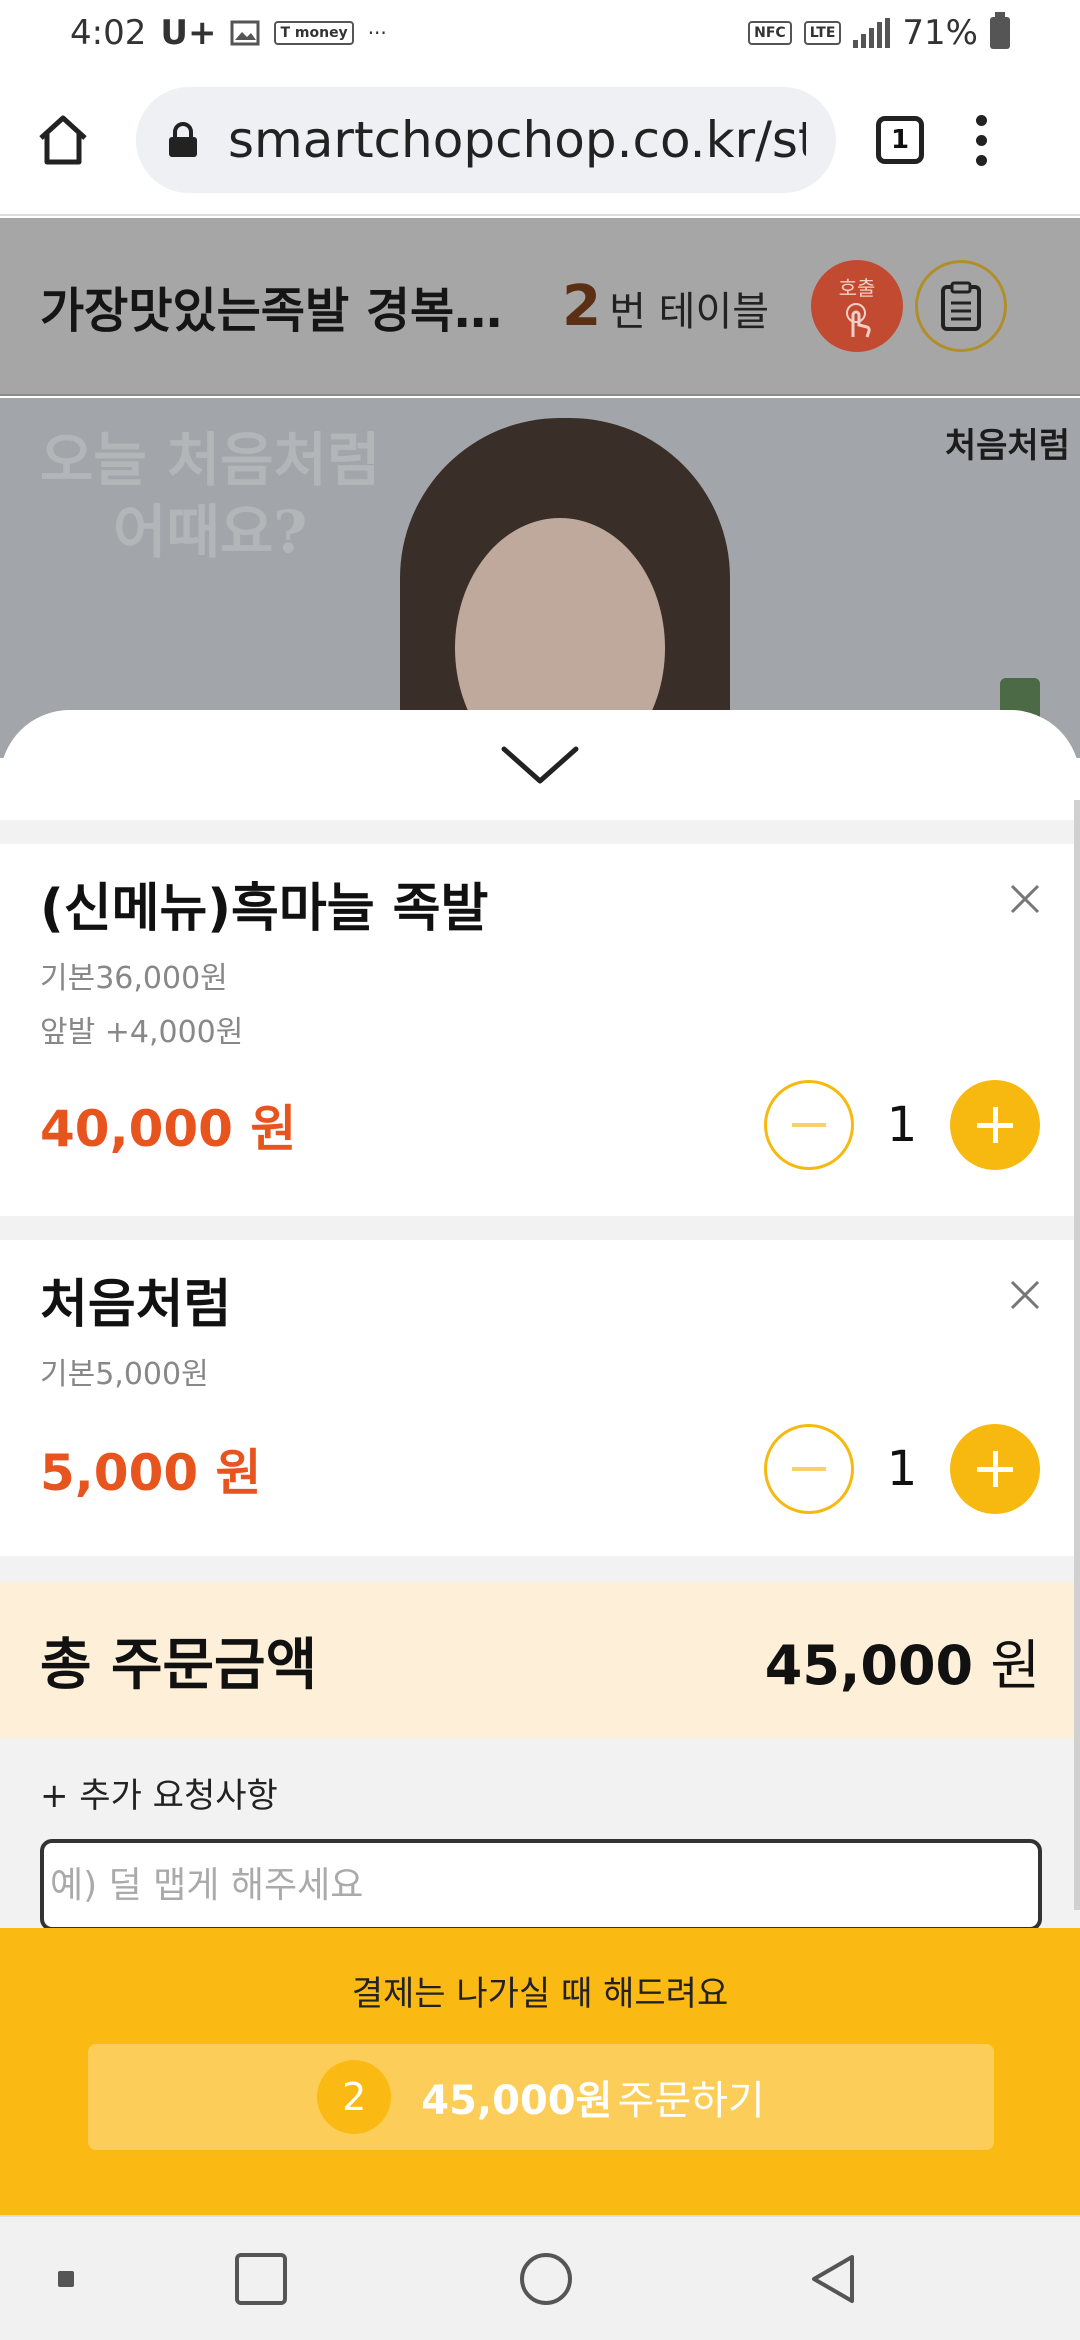  I want to click on table-info: 2 번 테이블, so click(665, 306).